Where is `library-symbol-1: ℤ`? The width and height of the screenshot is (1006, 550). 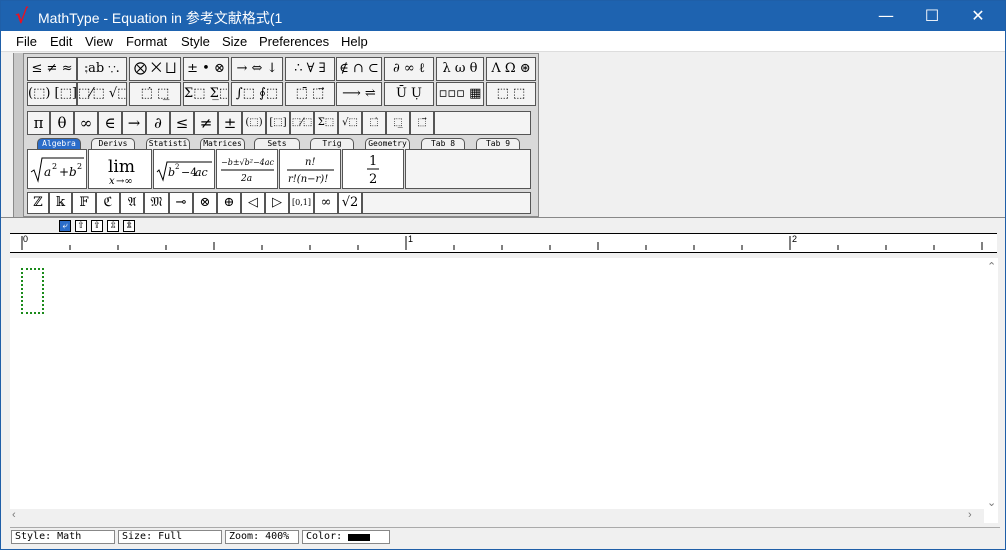 library-symbol-1: ℤ is located at coordinates (38, 203).